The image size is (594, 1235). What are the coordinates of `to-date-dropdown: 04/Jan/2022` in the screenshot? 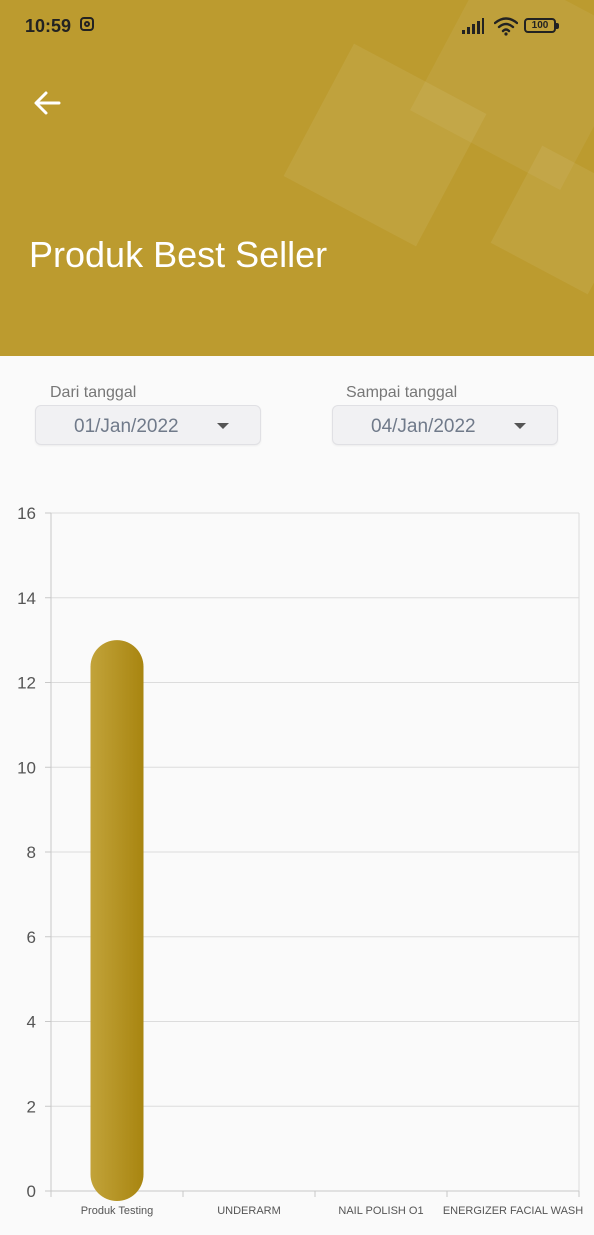 It's located at (445, 425).